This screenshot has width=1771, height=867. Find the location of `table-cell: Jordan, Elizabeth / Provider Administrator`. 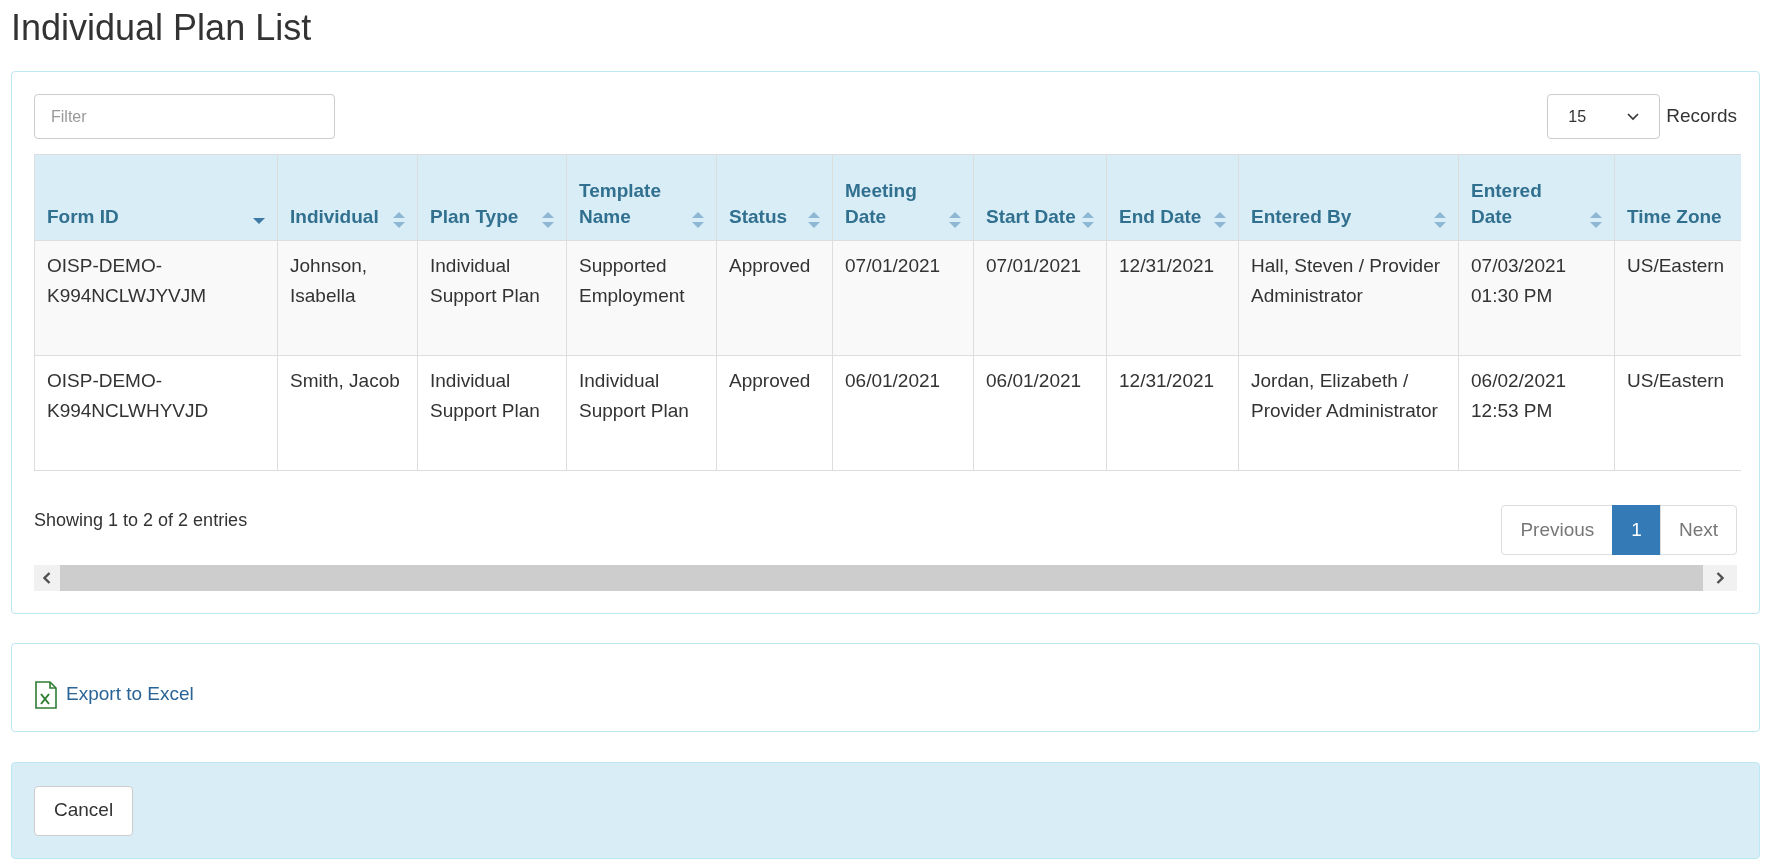

table-cell: Jordan, Elizabeth / Provider Administrator is located at coordinates (1348, 413).